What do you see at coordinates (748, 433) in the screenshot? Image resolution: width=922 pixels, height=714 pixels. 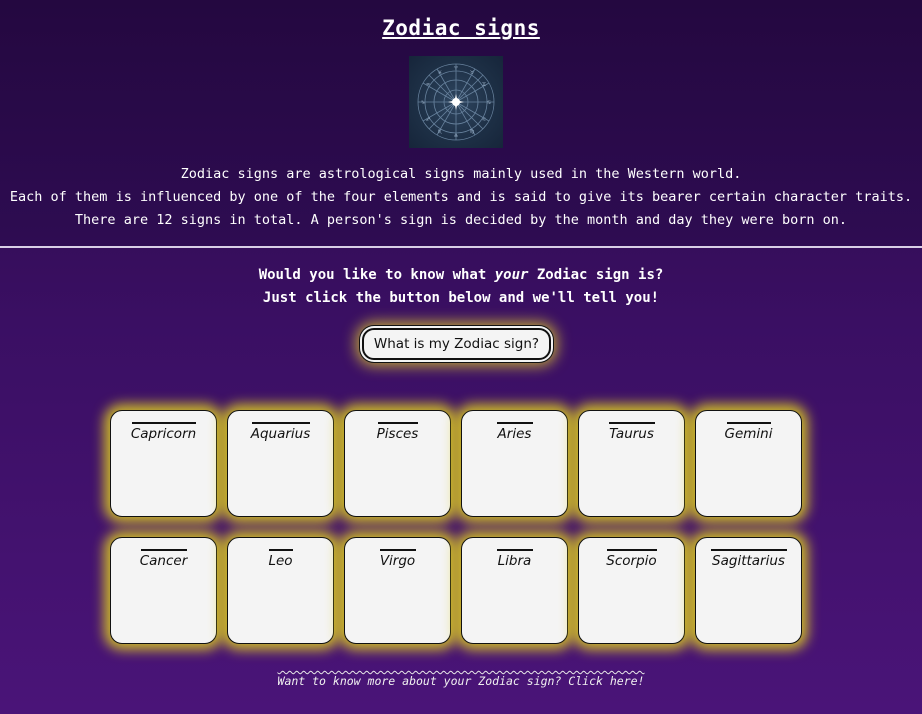 I see `sign-name: Gemini` at bounding box center [748, 433].